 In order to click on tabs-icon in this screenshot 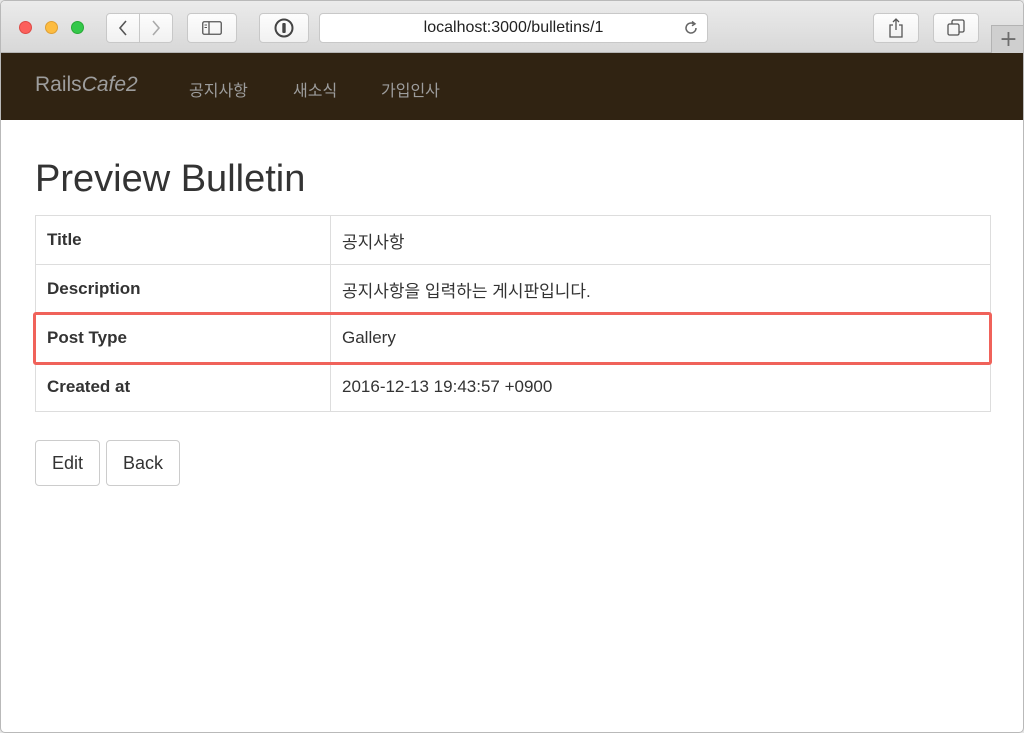, I will do `click(956, 27)`.